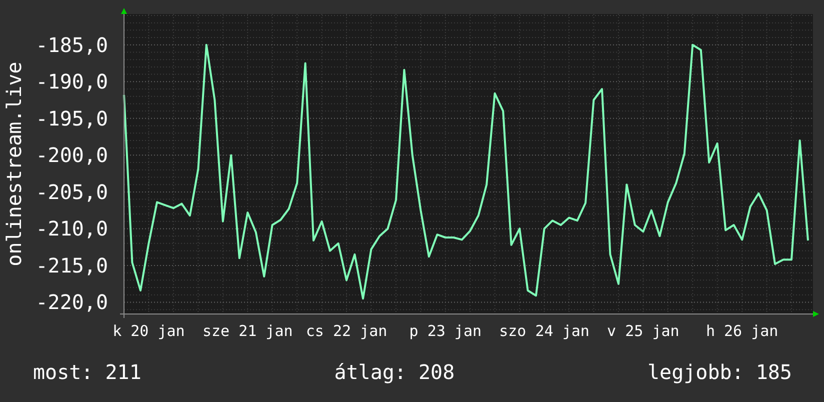  What do you see at coordinates (87, 372) in the screenshot?
I see `legend-text: most: 211` at bounding box center [87, 372].